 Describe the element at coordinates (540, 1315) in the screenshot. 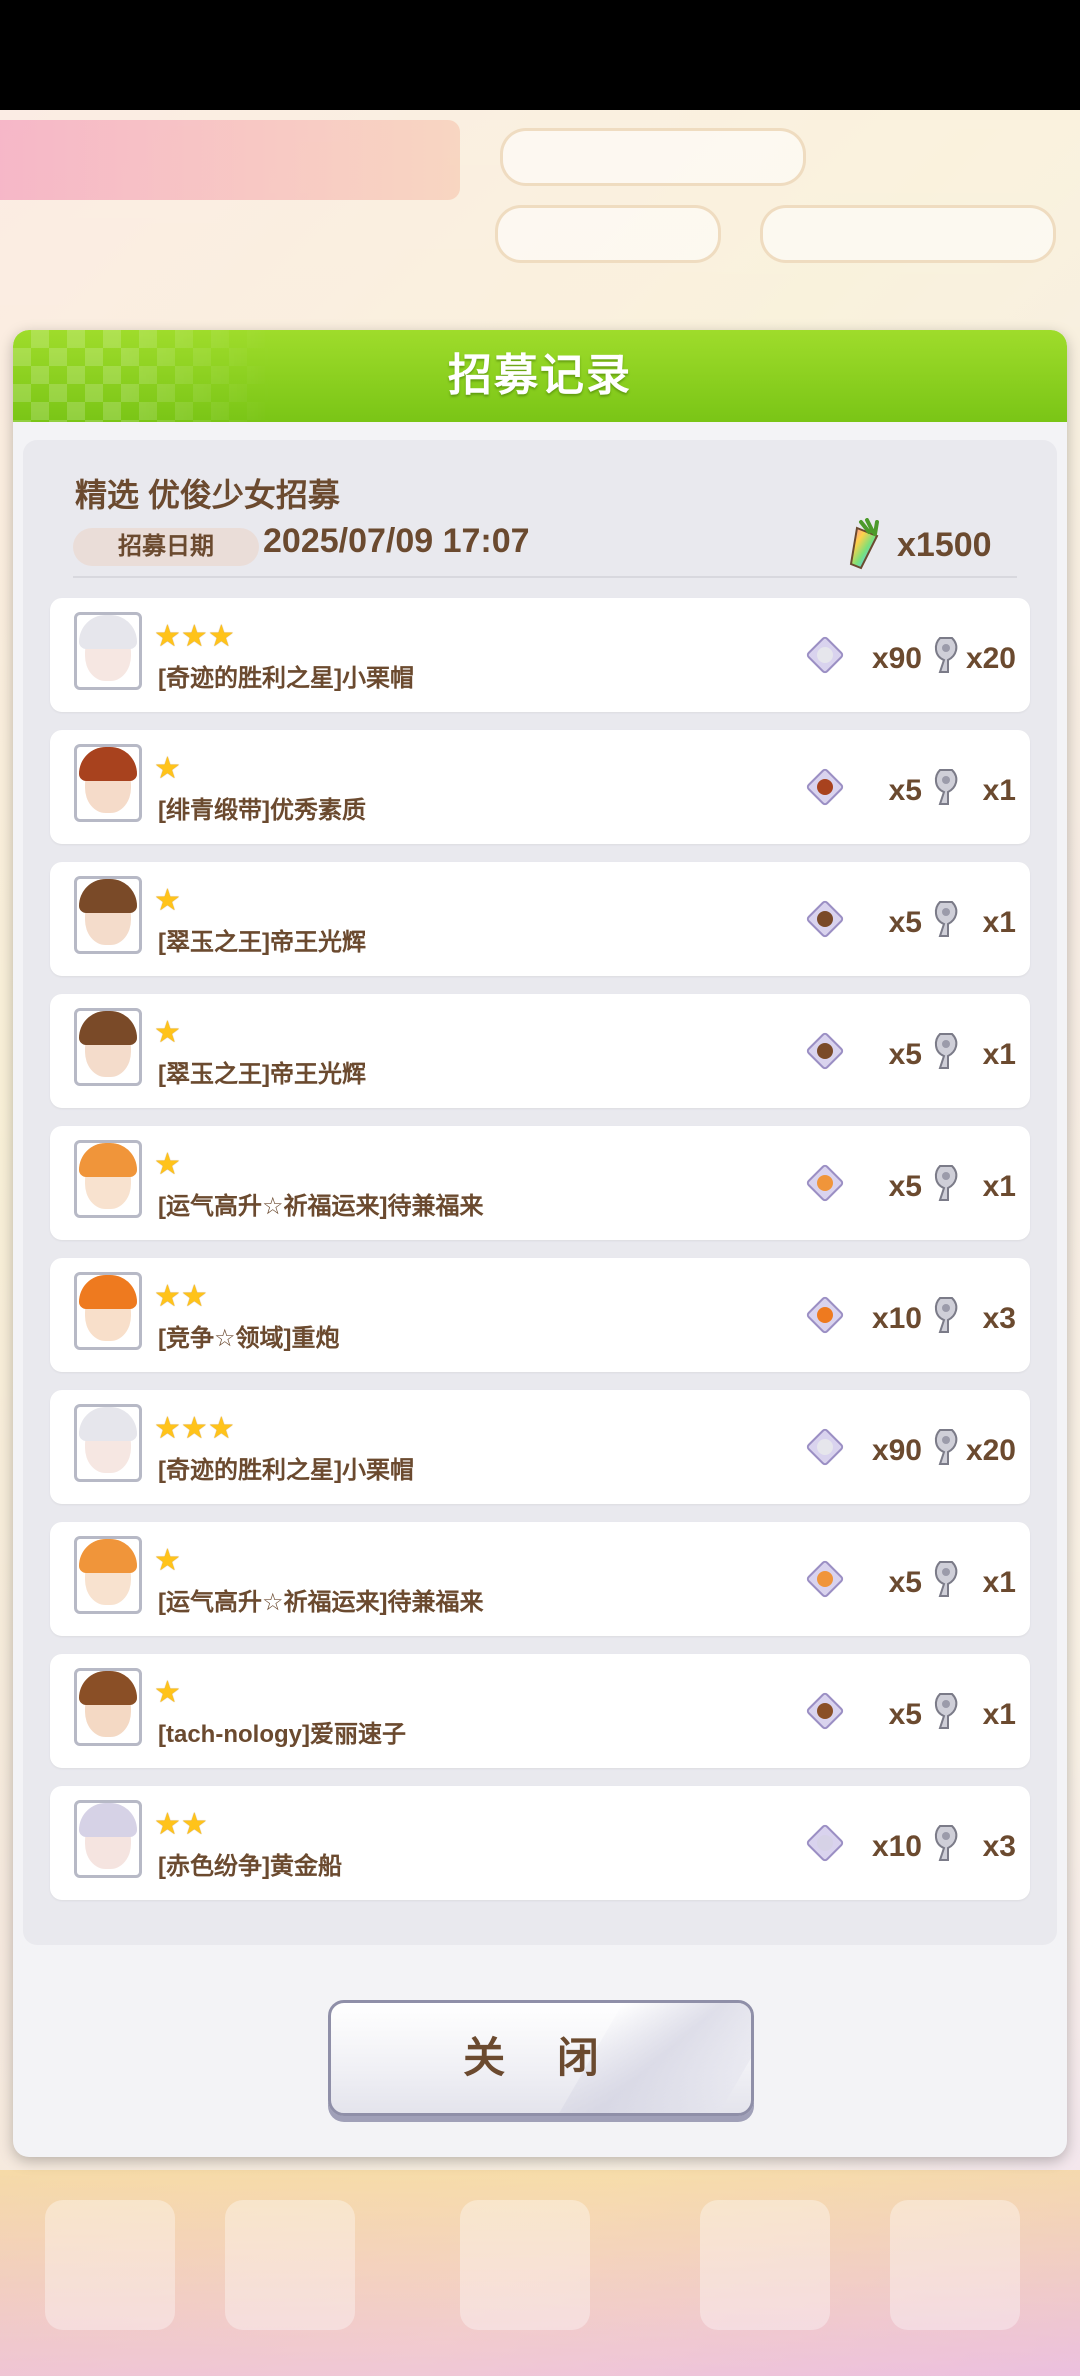

I see `record-row: ★ ★ [竞争☆领域]重炮 x10 x3` at that location.